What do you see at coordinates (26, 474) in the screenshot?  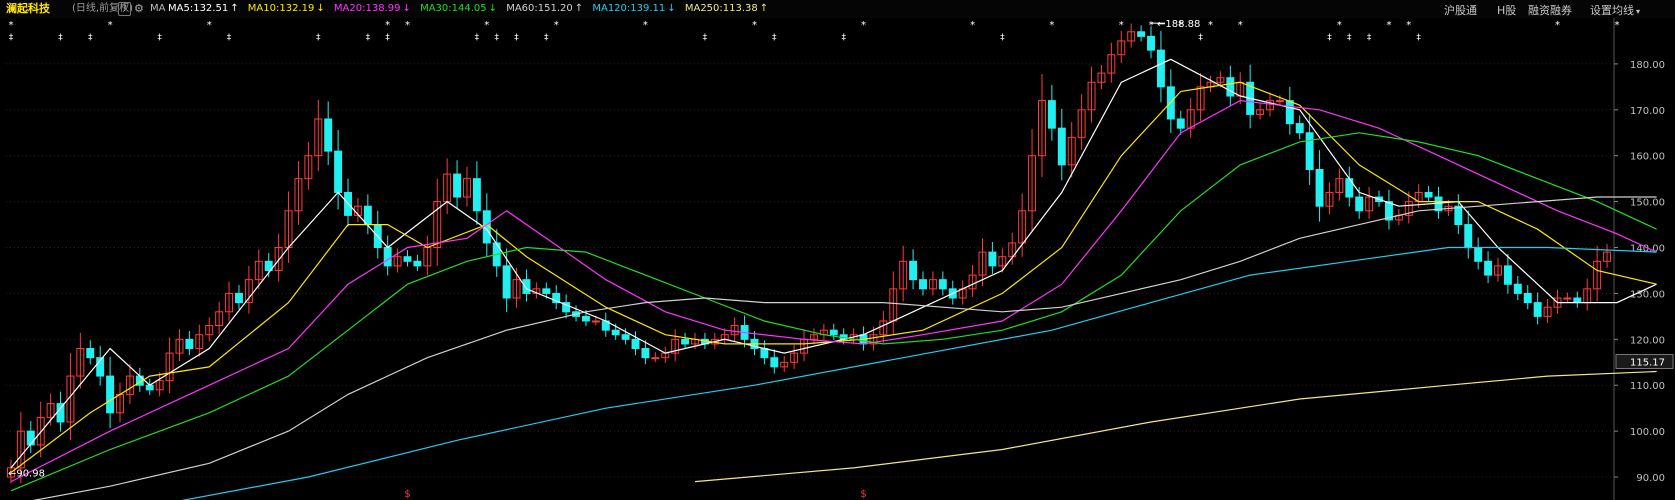 I see `low-annotation-label: ←90.98` at bounding box center [26, 474].